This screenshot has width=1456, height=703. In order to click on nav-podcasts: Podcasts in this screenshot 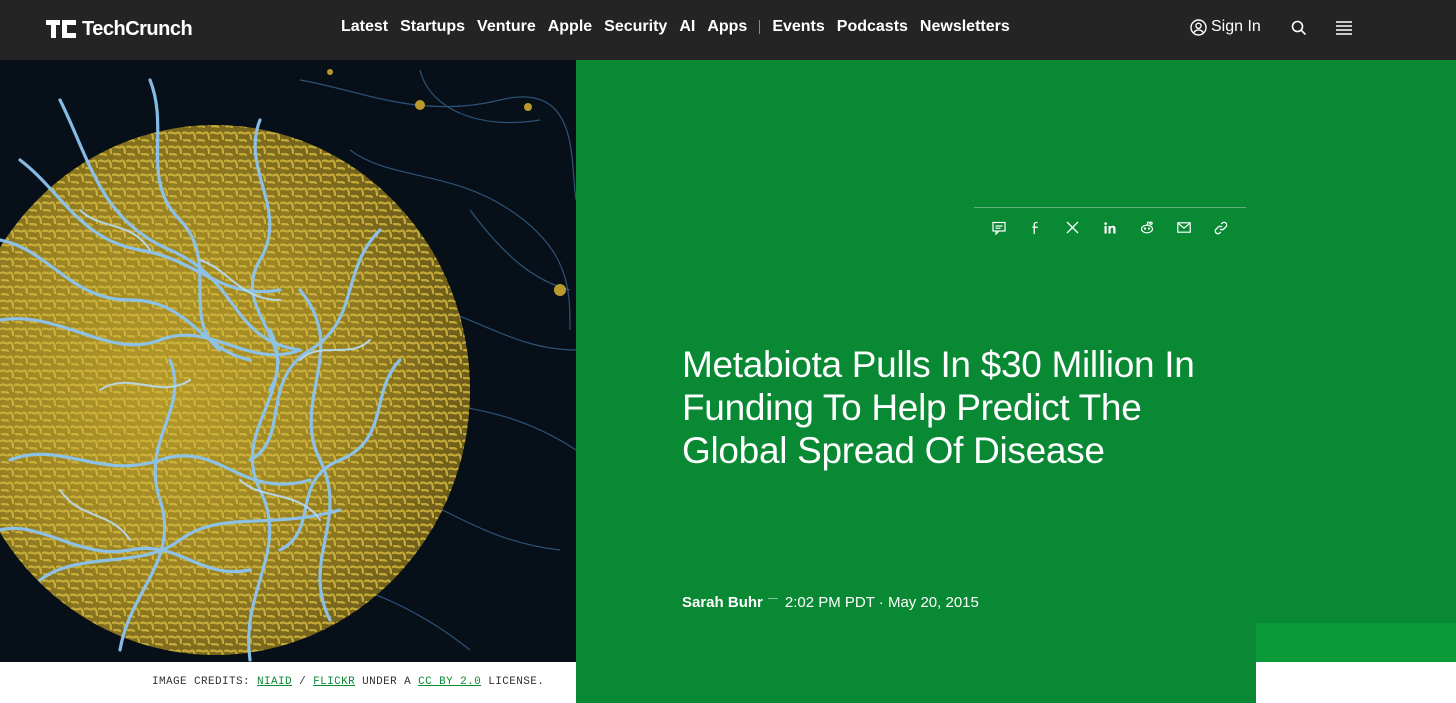, I will do `click(872, 27)`.